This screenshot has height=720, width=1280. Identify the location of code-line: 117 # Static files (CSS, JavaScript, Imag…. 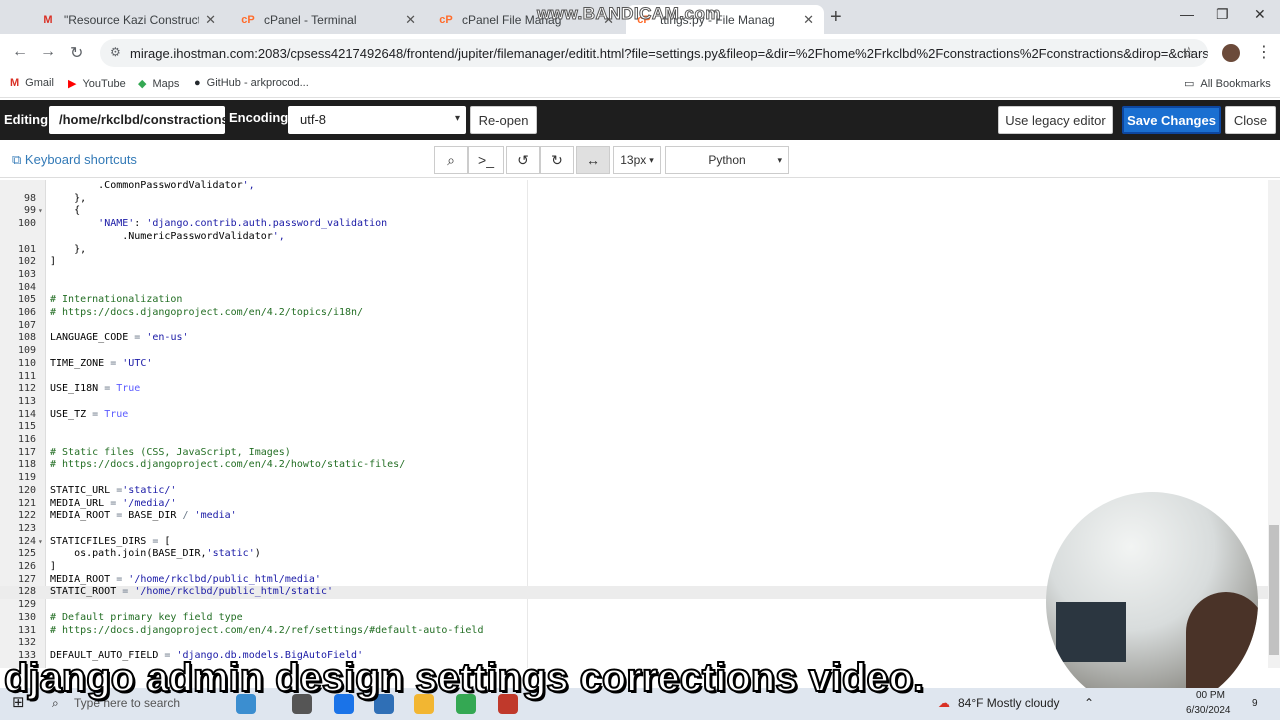
(634, 453).